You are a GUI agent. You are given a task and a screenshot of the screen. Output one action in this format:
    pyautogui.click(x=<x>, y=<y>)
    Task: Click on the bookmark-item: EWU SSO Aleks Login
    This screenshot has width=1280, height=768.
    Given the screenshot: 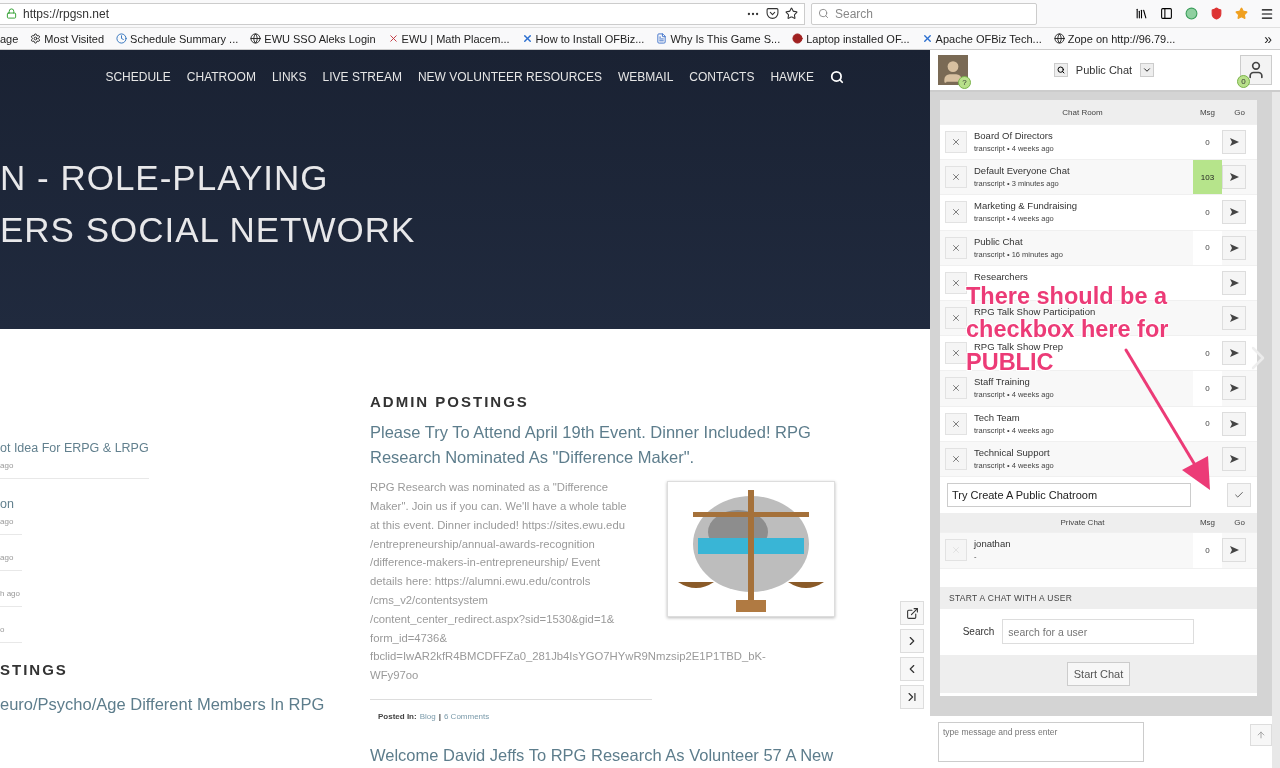 What is the action you would take?
    pyautogui.click(x=313, y=38)
    